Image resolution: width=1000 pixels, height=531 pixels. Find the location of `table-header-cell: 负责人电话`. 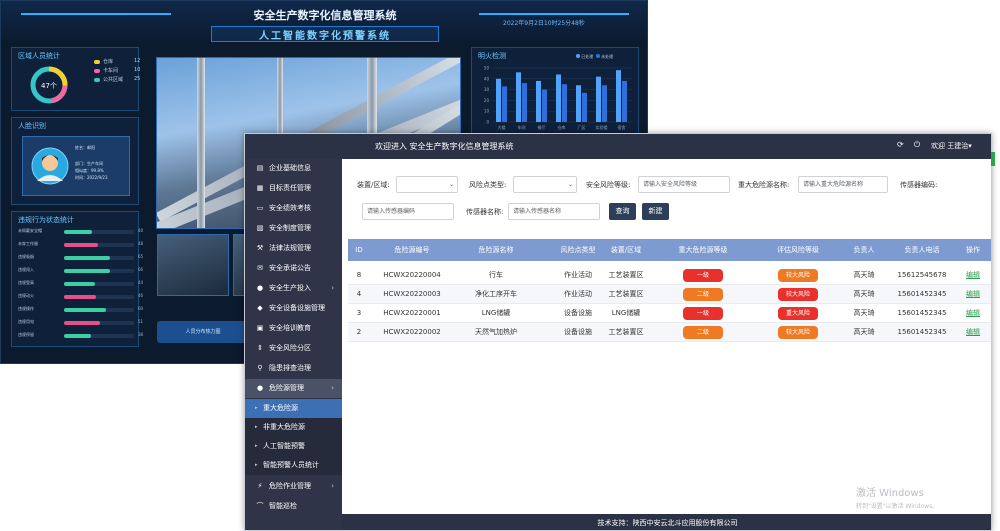

table-header-cell: 负责人电话 is located at coordinates (922, 250).